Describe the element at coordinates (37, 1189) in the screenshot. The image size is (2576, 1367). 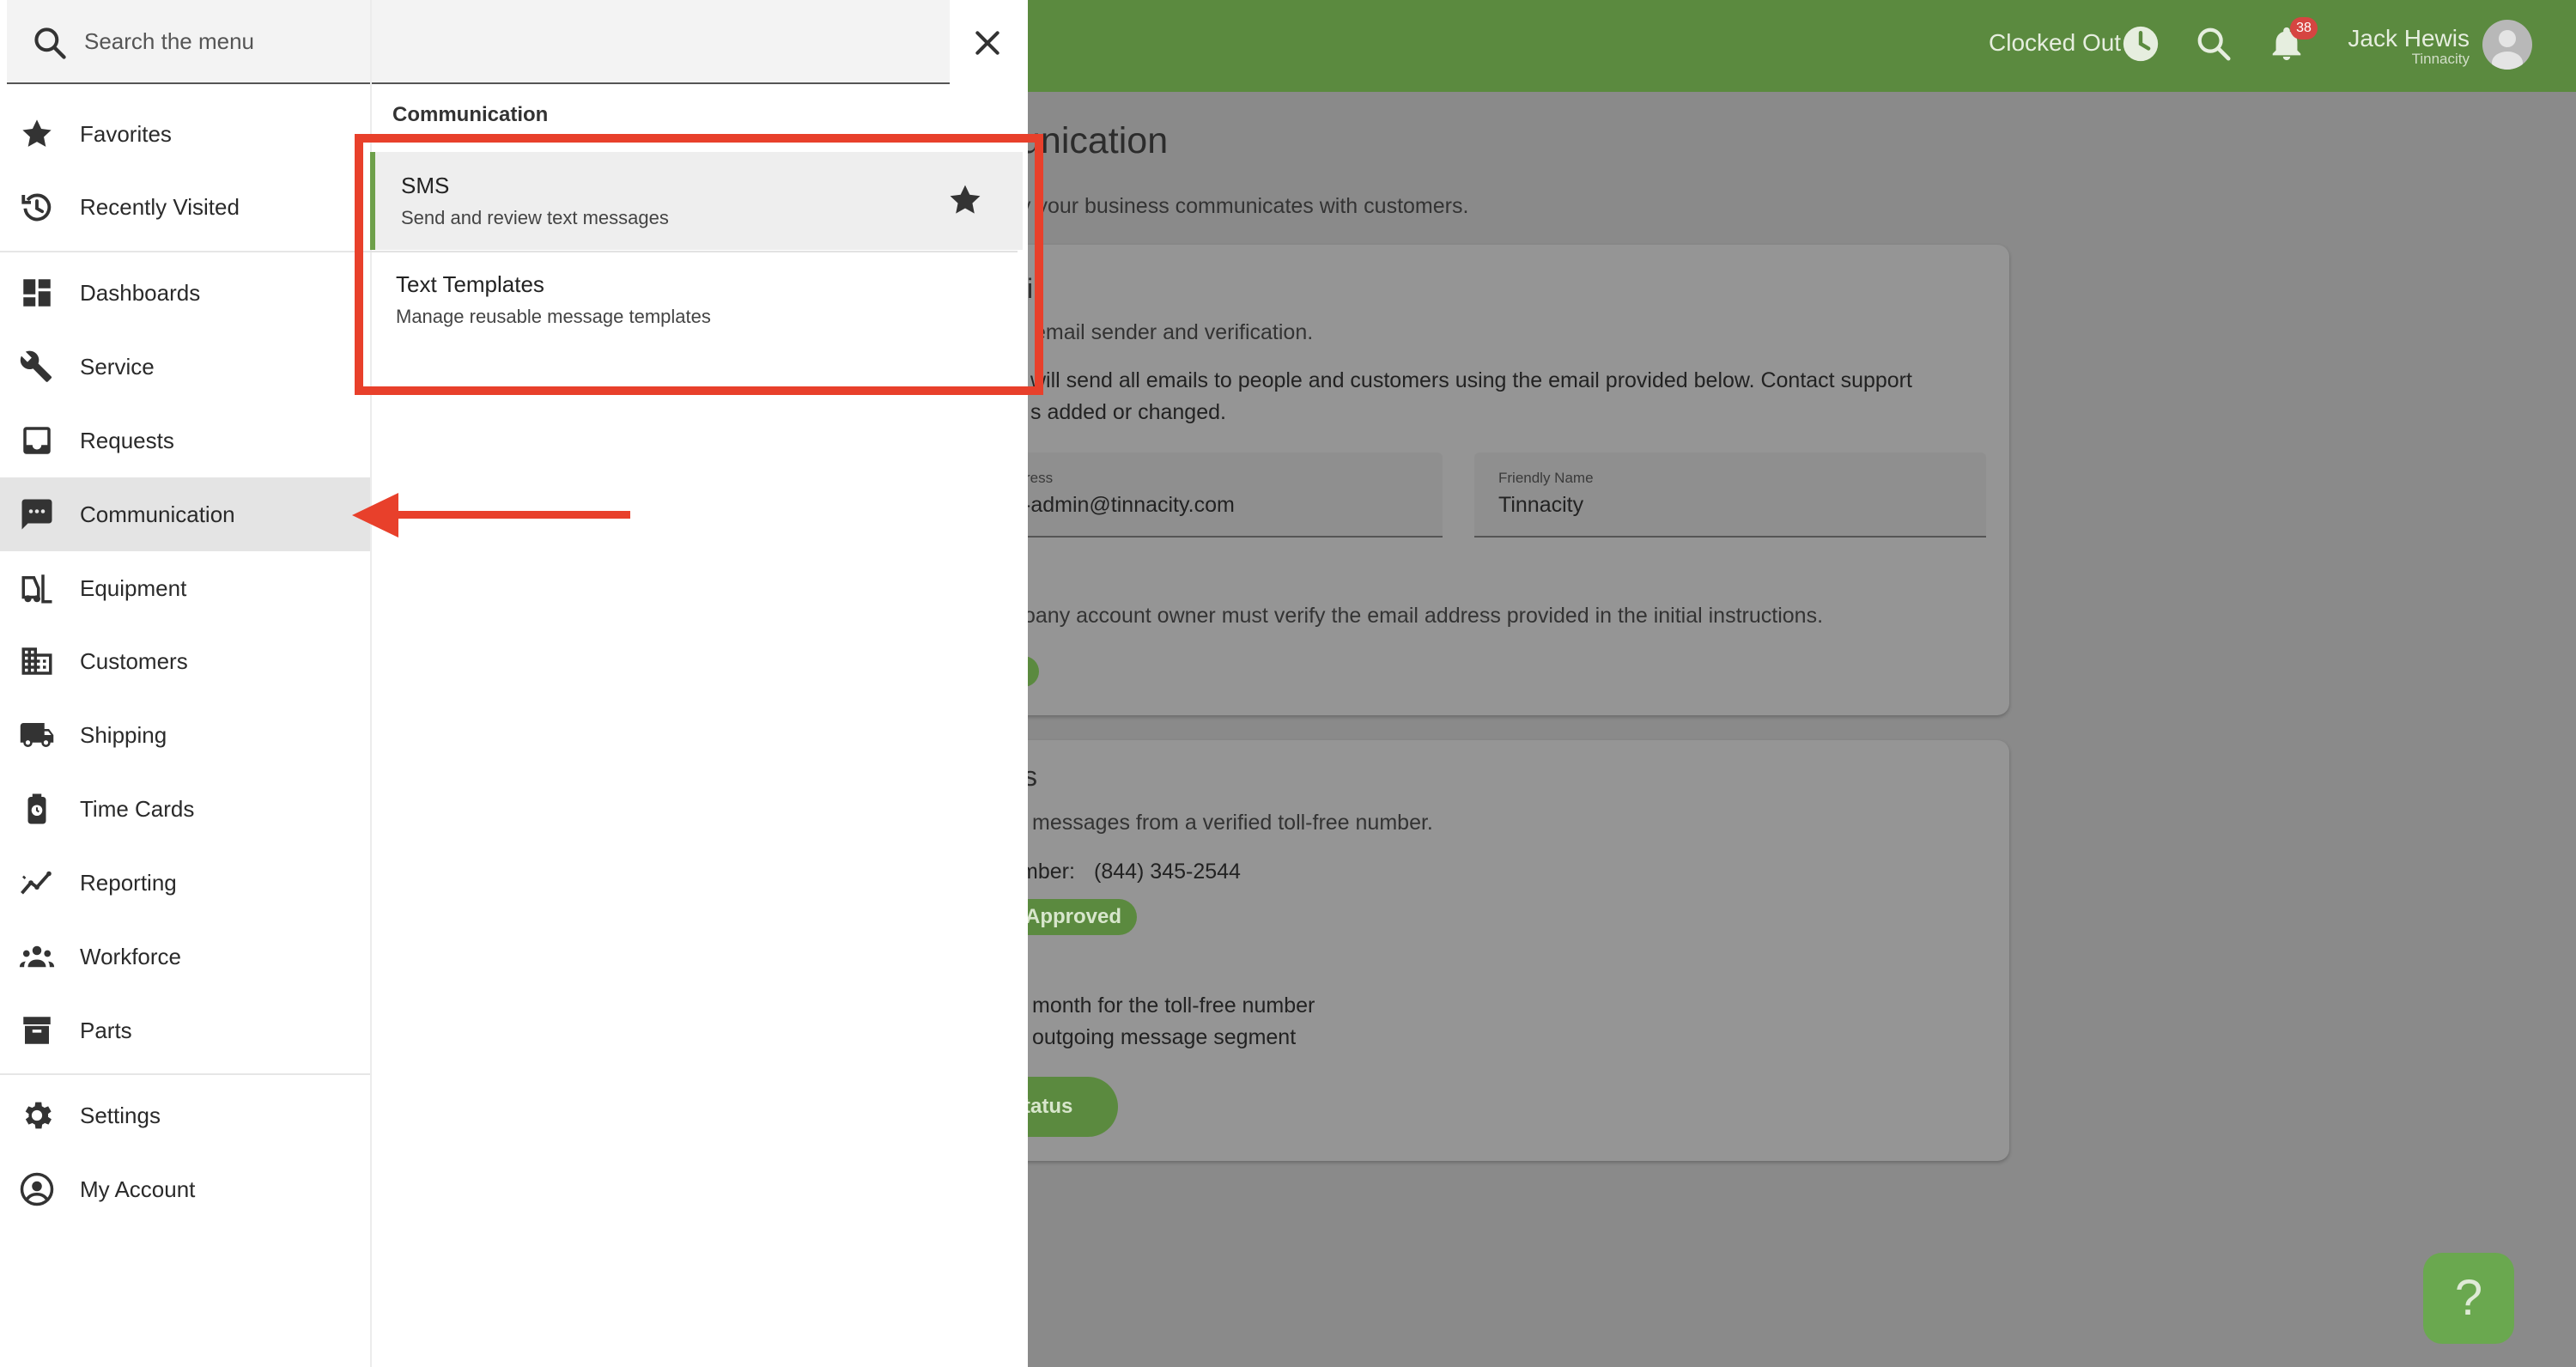
I see `account-icon` at that location.